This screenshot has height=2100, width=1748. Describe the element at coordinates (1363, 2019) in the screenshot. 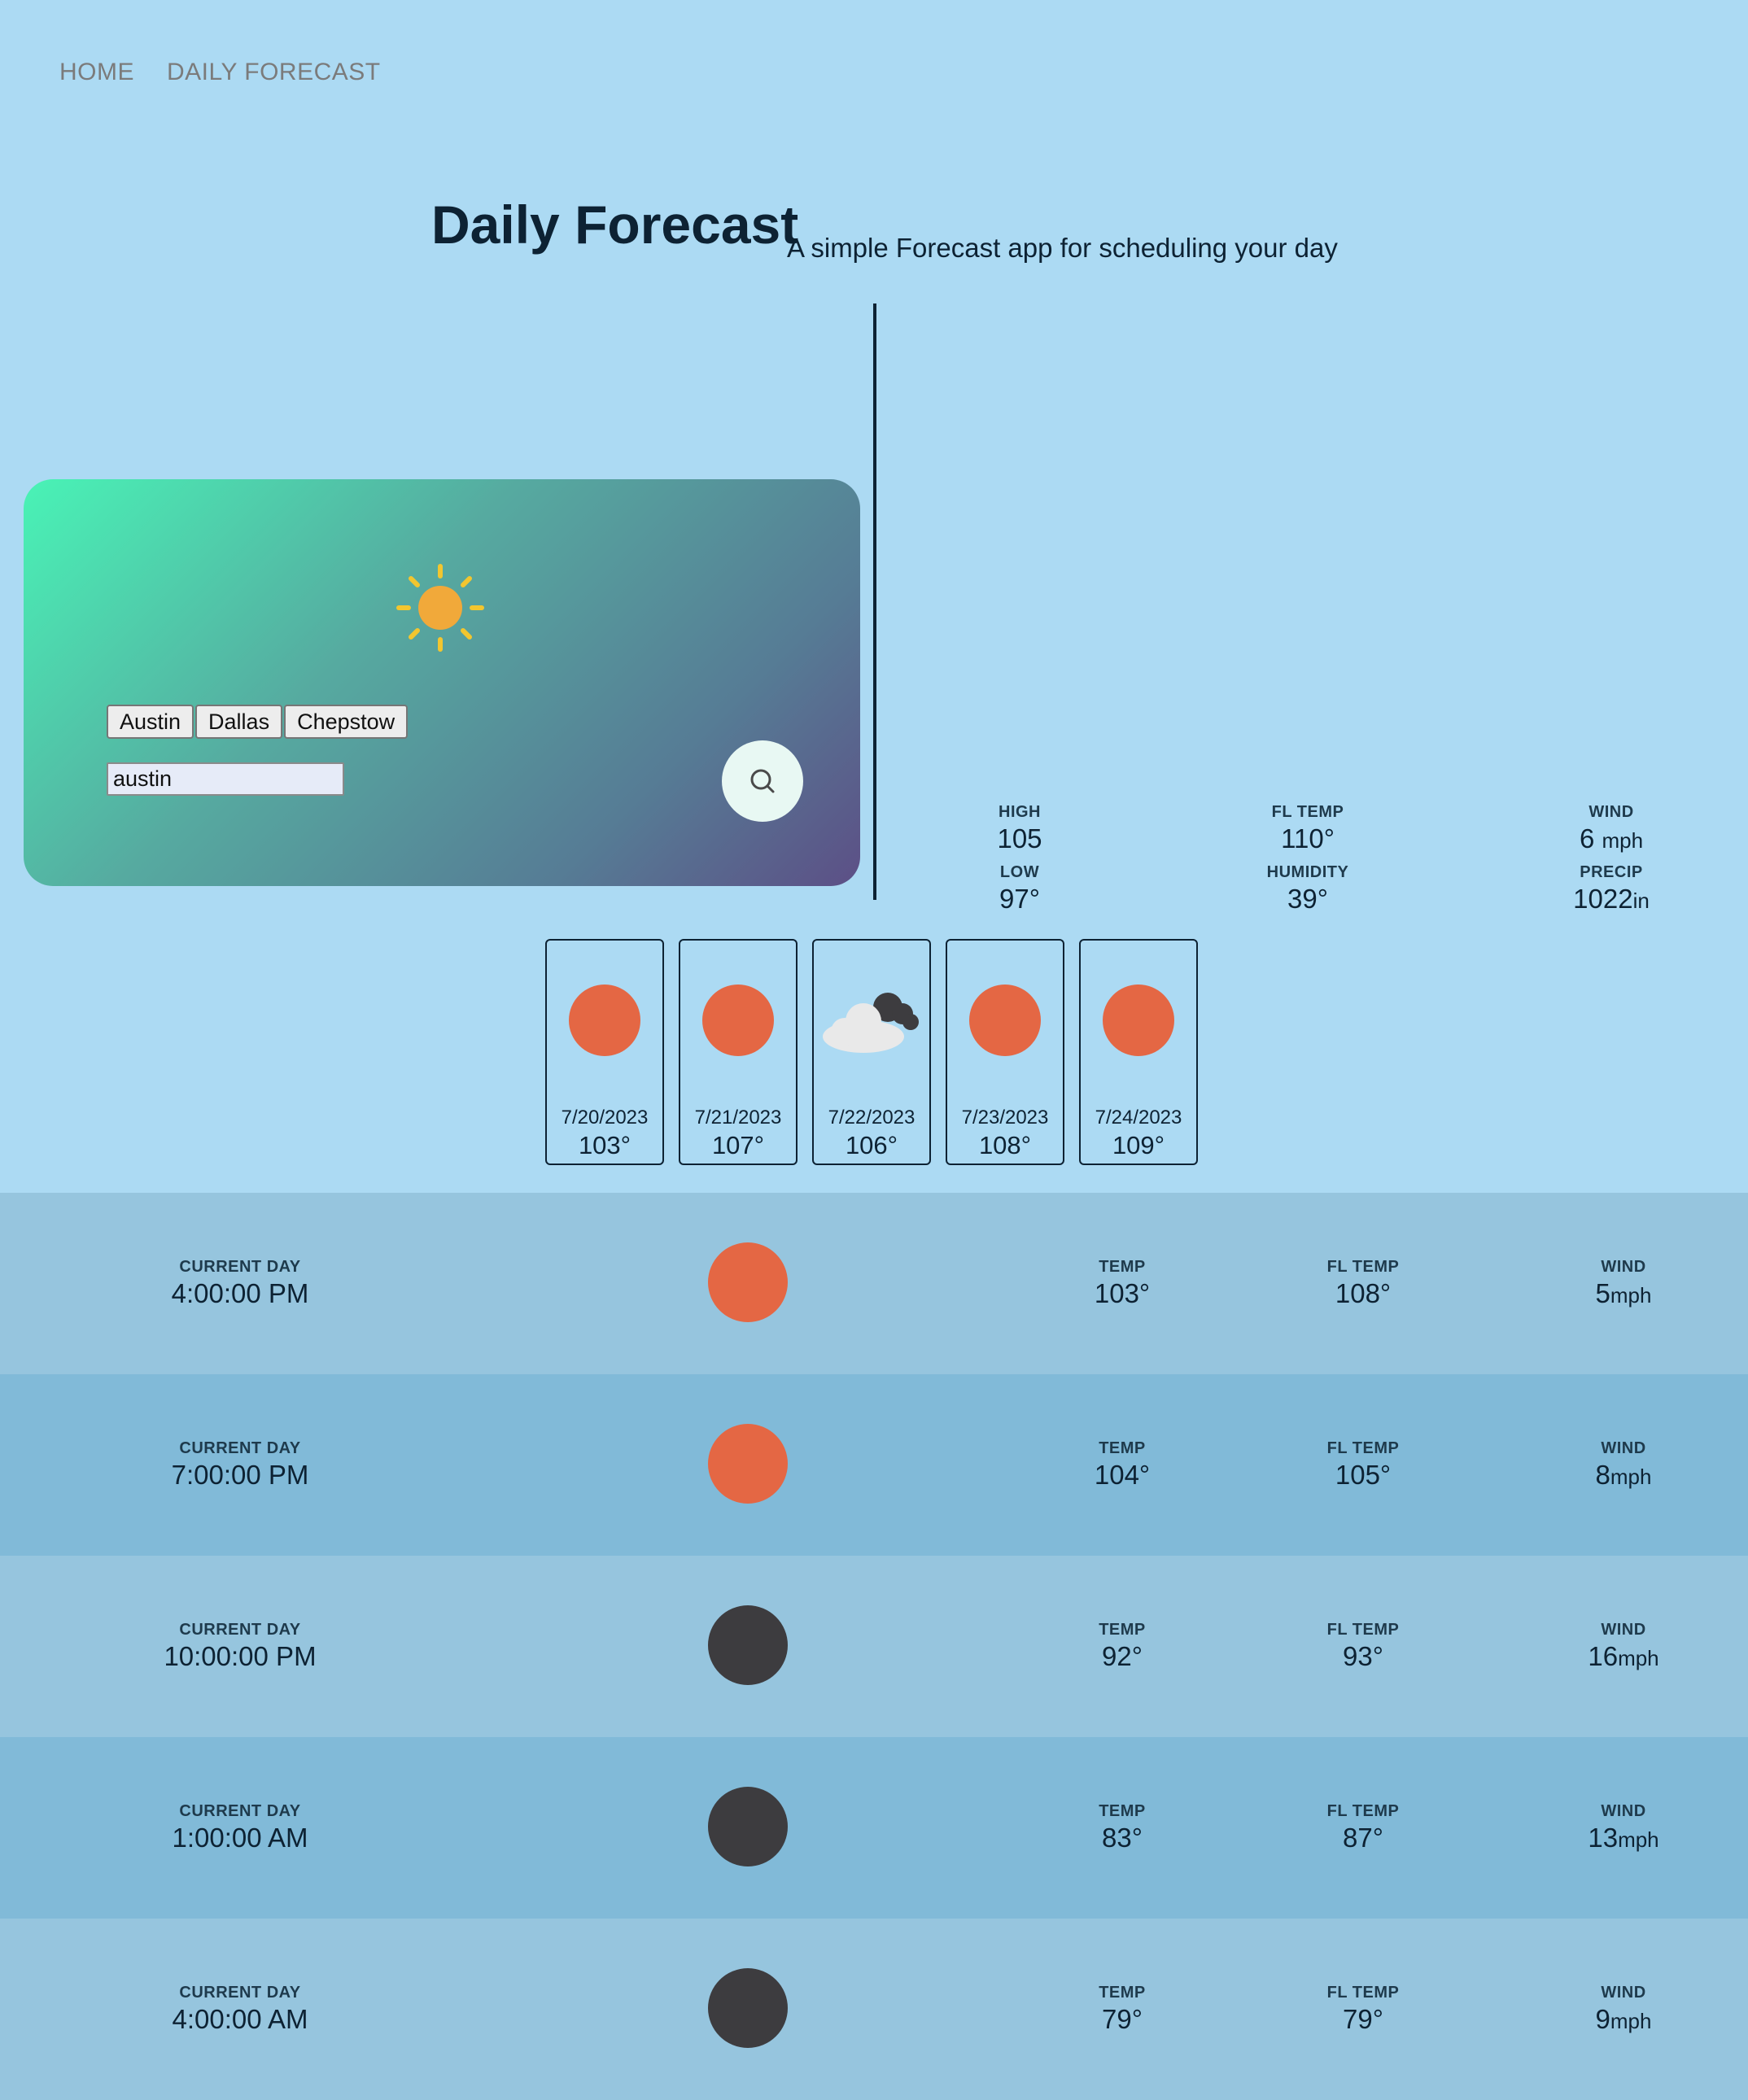

I see `fl-temp-value: 79°` at that location.